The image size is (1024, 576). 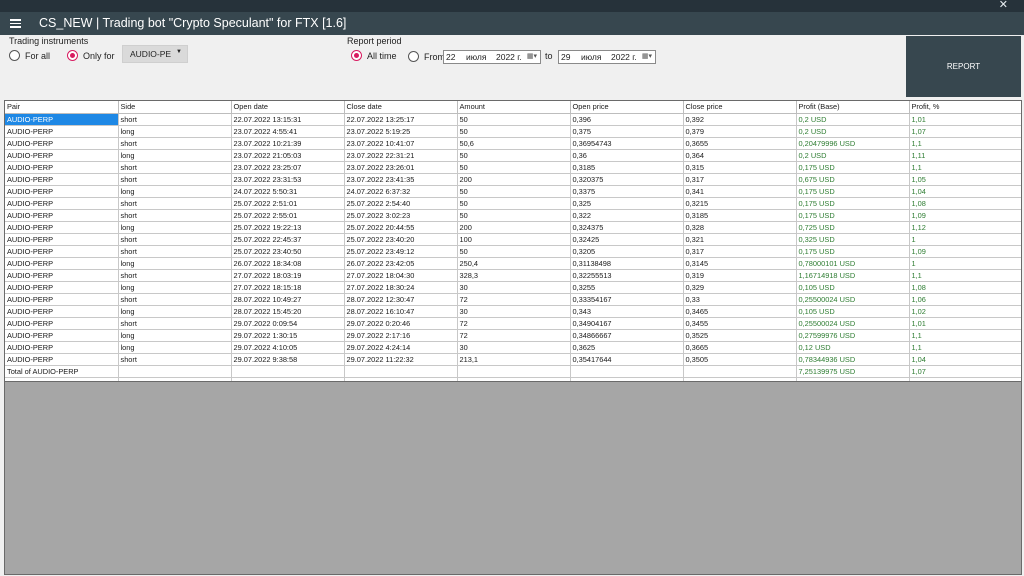 I want to click on table-cell: 0,3665, so click(x=740, y=347).